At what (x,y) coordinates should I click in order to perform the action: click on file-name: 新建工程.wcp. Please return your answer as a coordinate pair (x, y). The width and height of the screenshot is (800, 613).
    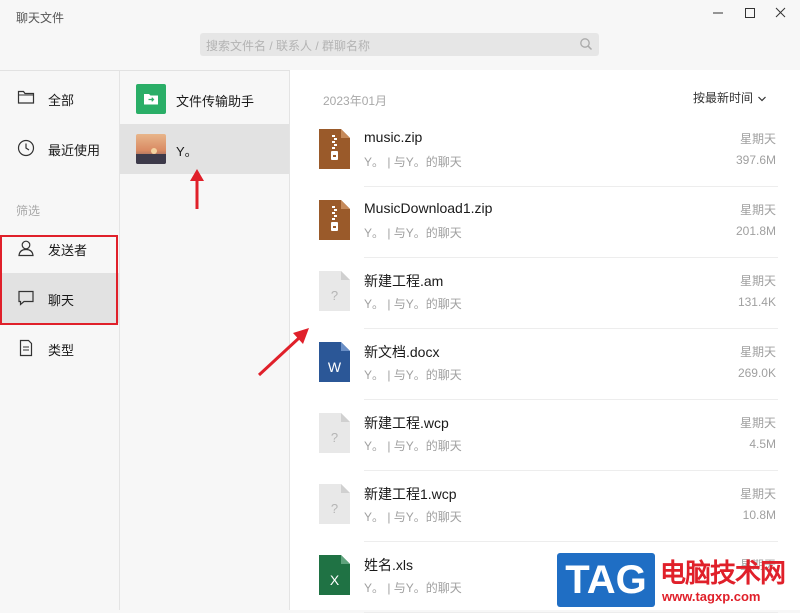
    Looking at the image, I should click on (406, 423).